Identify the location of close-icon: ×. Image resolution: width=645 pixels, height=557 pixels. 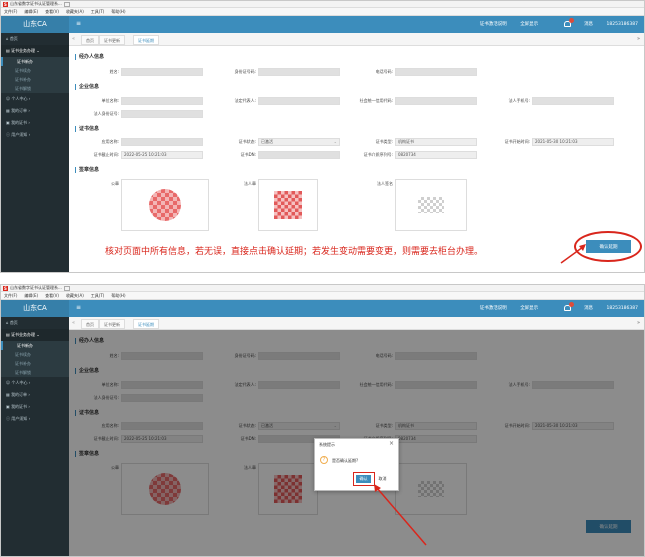
(391, 444).